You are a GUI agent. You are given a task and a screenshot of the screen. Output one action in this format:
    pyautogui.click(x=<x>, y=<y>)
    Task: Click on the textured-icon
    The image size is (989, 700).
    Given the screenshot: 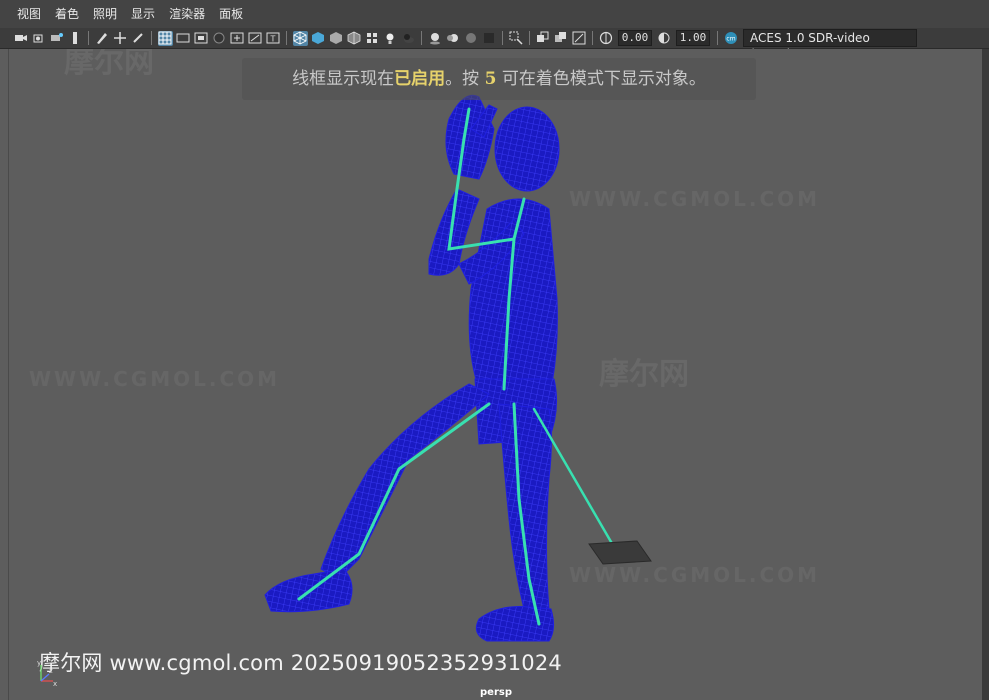 What is the action you would take?
    pyautogui.click(x=372, y=38)
    